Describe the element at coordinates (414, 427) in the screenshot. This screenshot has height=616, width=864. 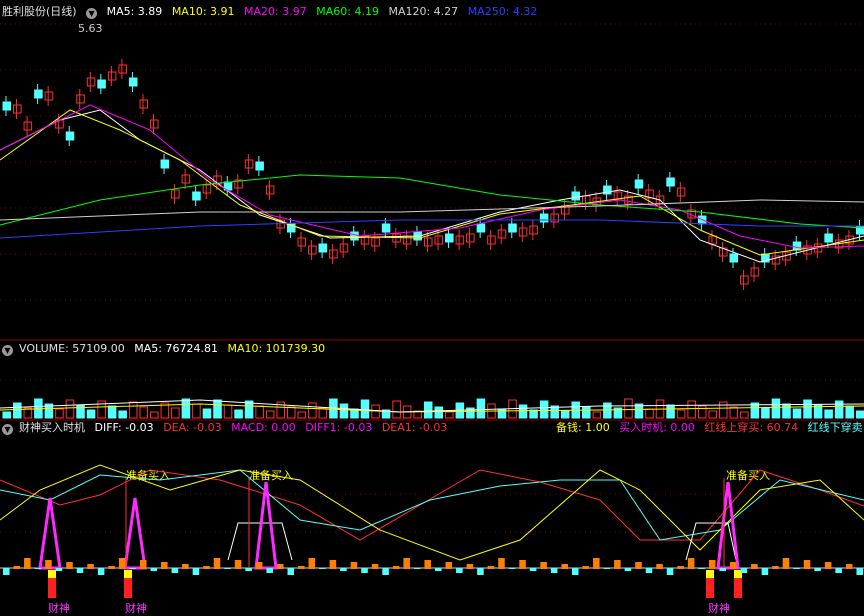
I see `dea1-value: DEA1: -0.03` at that location.